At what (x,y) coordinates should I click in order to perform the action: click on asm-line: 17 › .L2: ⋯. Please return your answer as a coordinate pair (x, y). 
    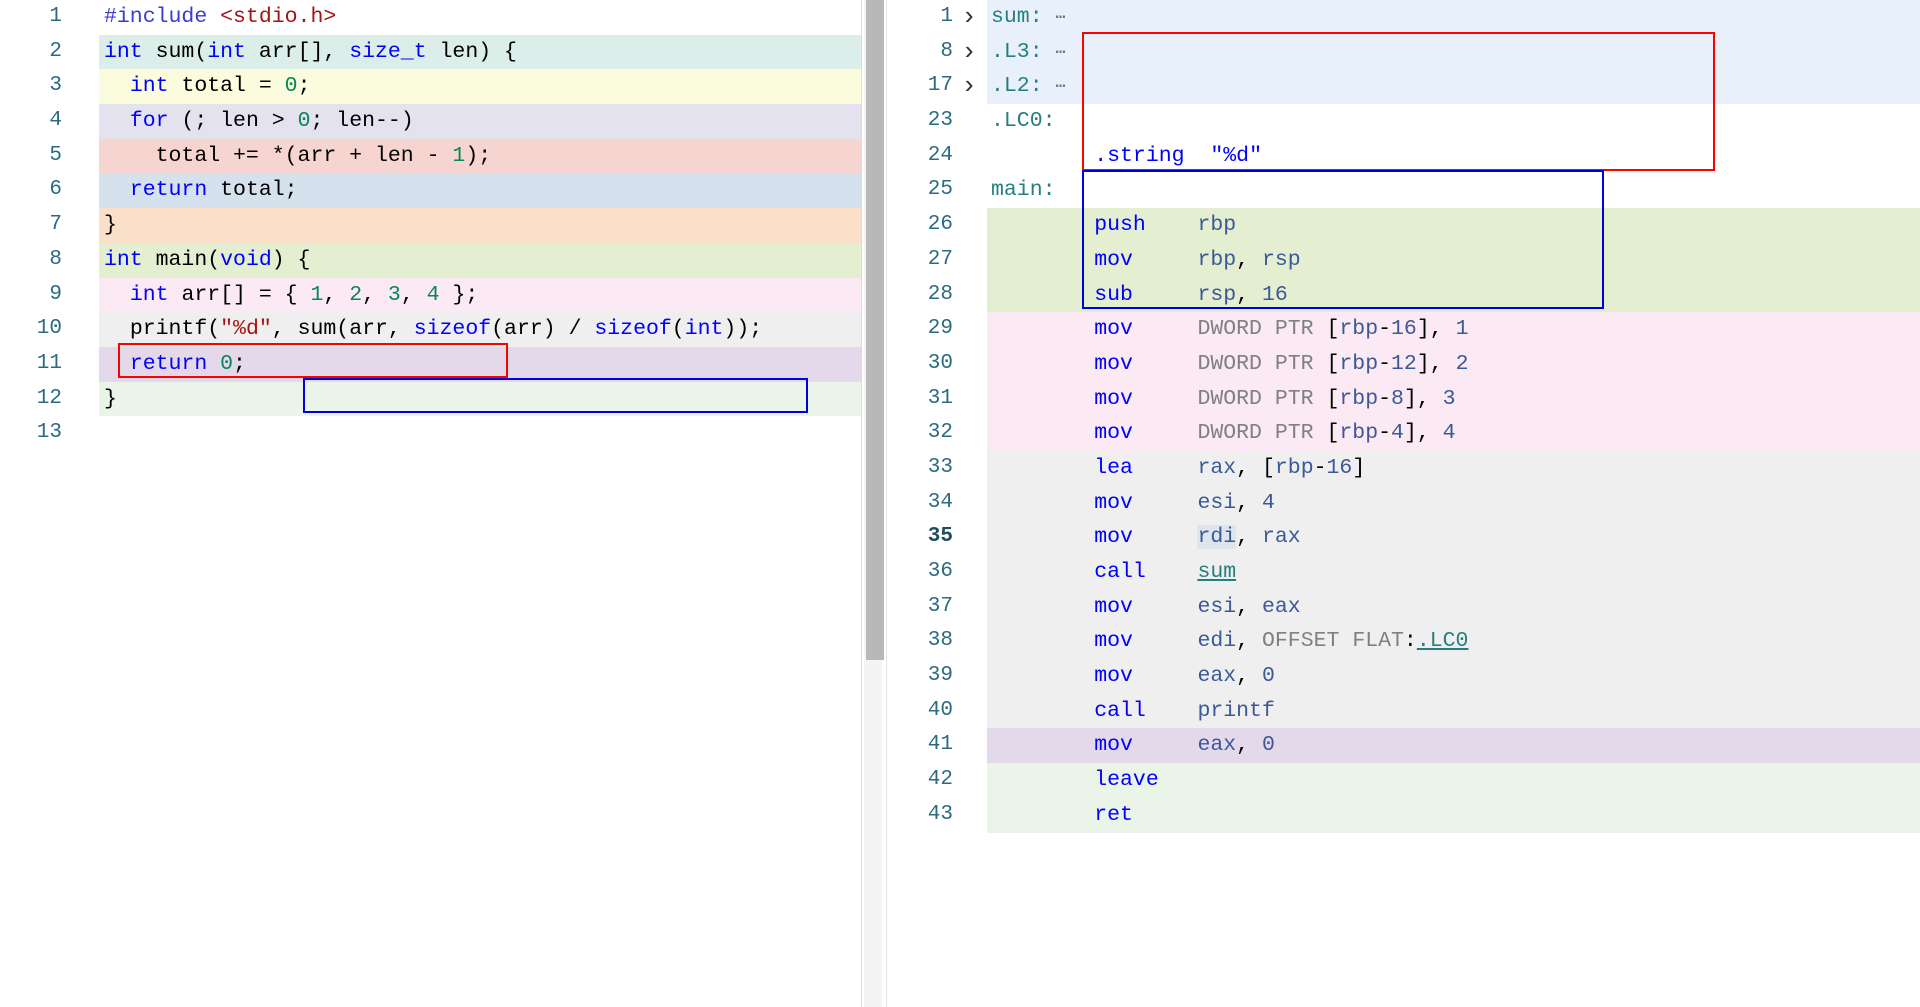
    Looking at the image, I should click on (1403, 87).